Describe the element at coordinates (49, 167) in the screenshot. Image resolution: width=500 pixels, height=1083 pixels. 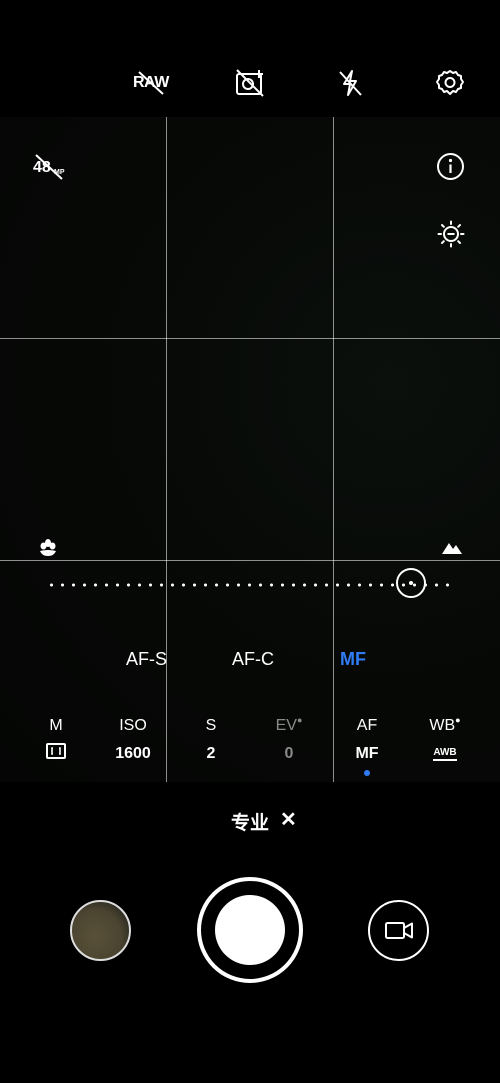
I see `megapixel-off-icon` at that location.